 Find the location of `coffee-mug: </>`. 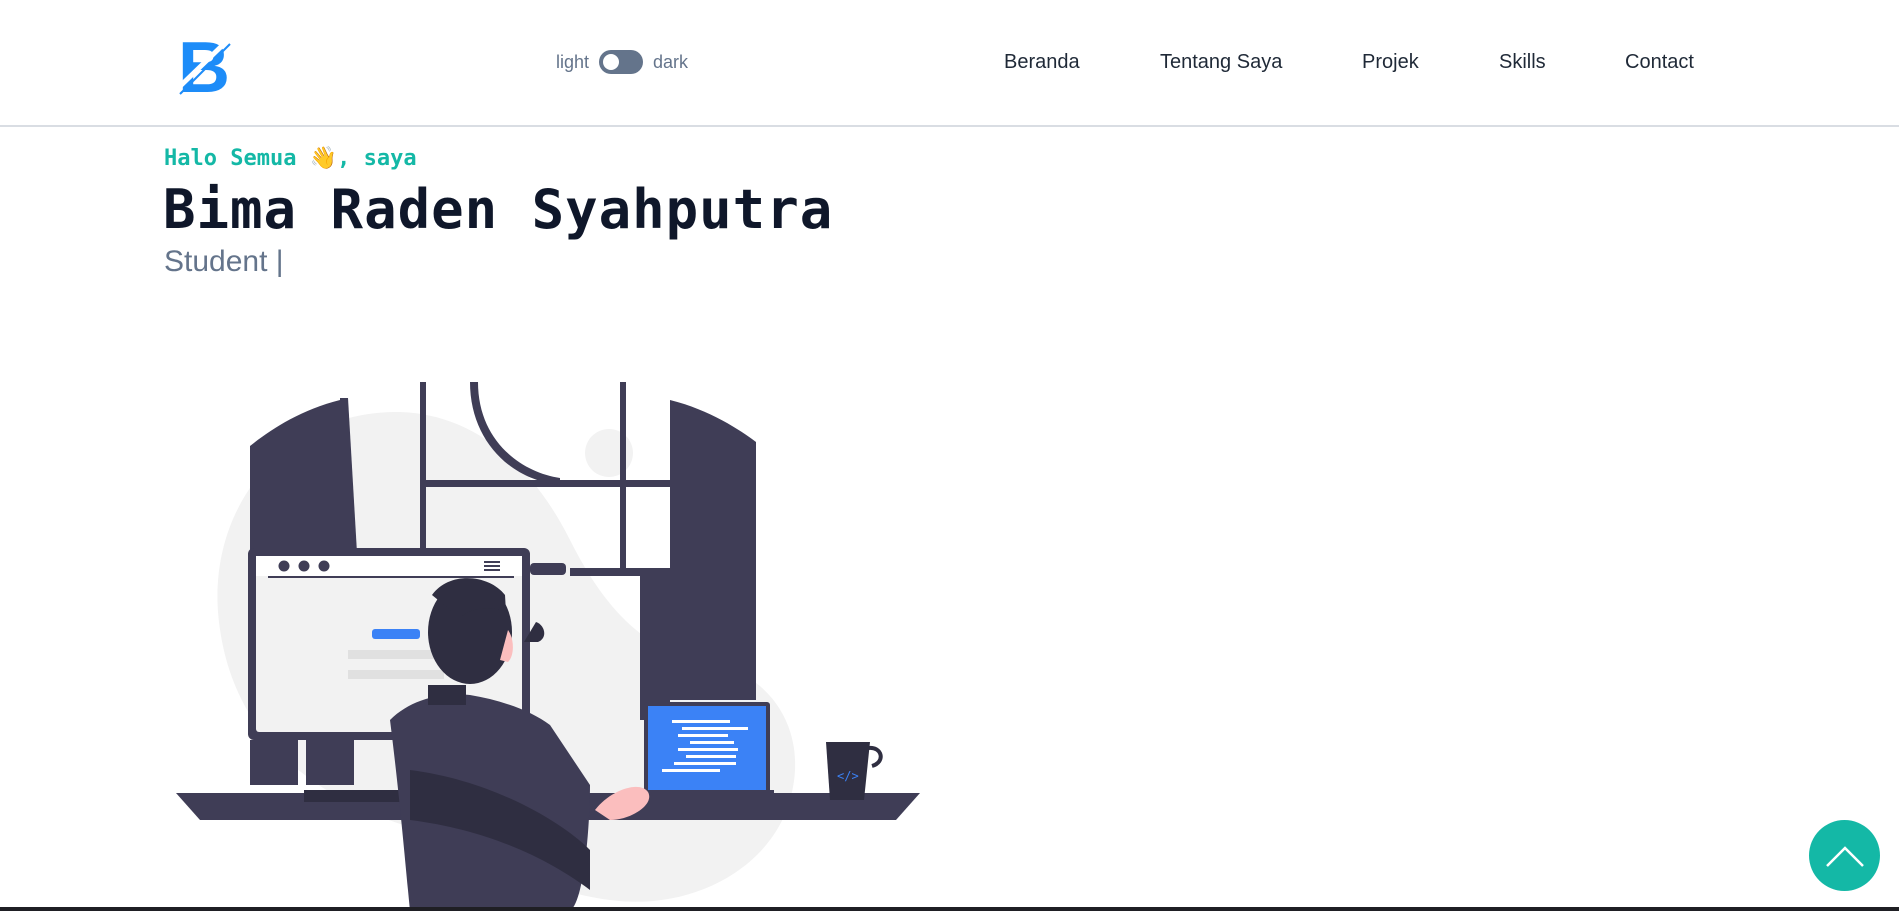

coffee-mug: </> is located at coordinates (854, 771).